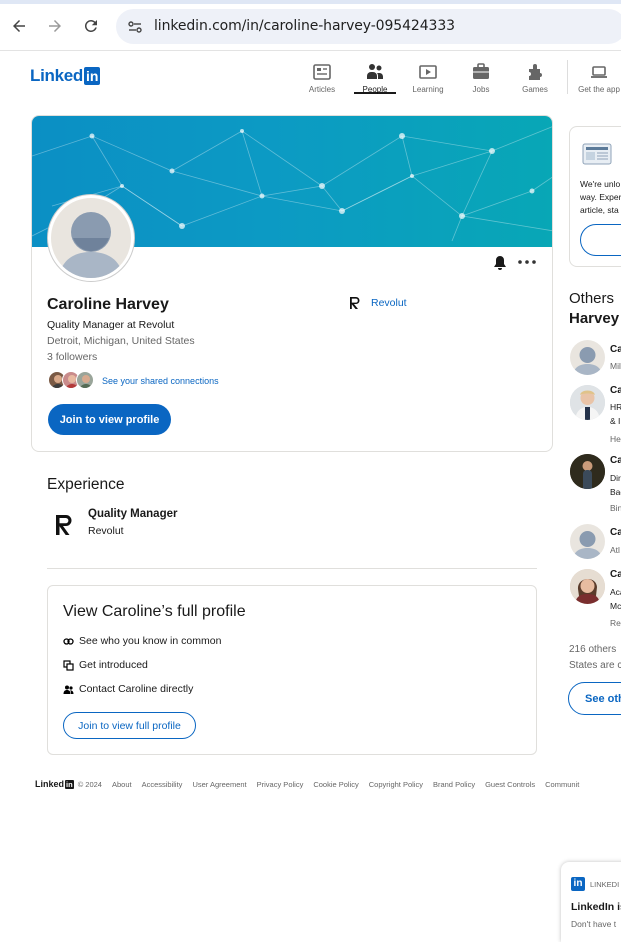 This screenshot has height=942, width=621. I want to click on full-profile-item-text: Contact Caroline directly, so click(136, 689).